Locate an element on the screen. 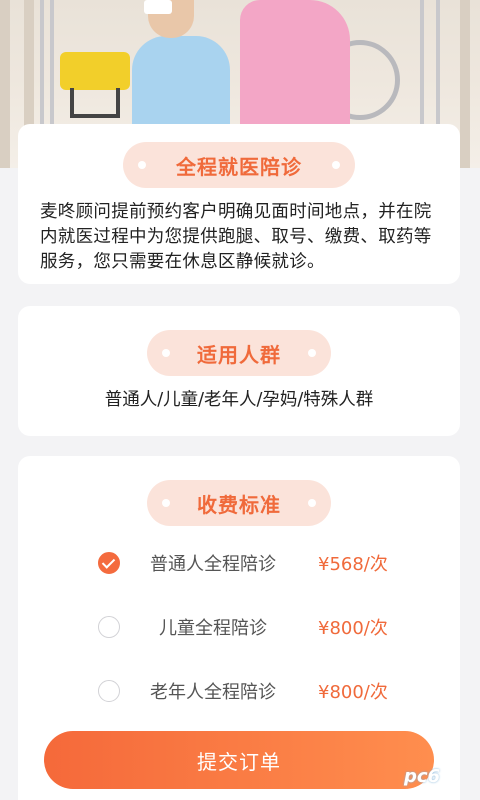  radio-checked-icon is located at coordinates (109, 563).